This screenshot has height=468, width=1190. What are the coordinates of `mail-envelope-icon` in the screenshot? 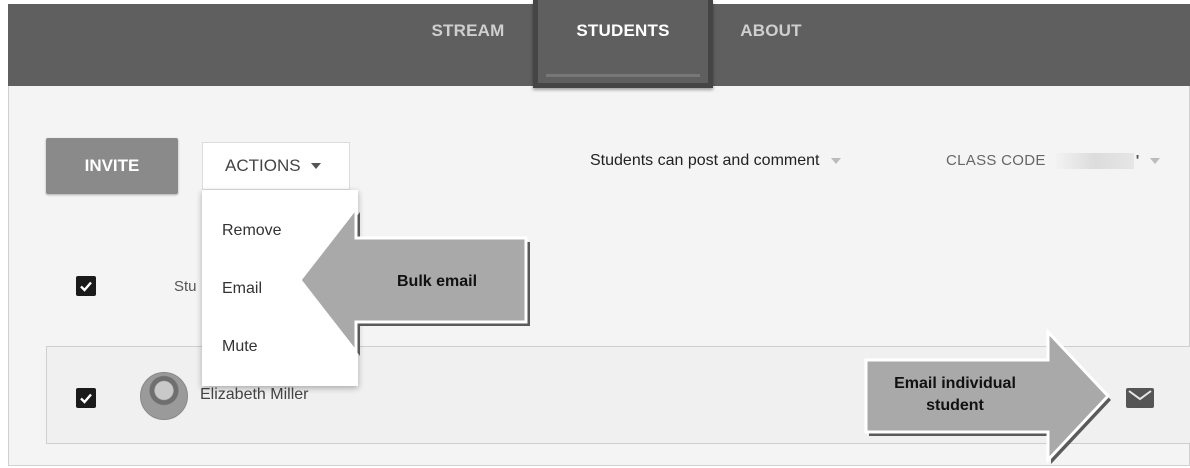 It's located at (1140, 395).